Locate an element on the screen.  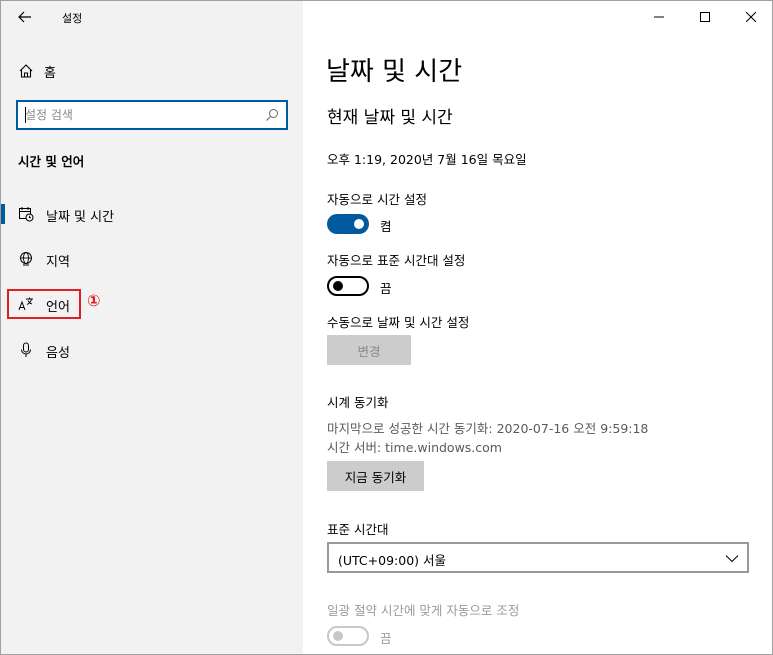
sidebar-item-label: 지역 is located at coordinates (58, 262).